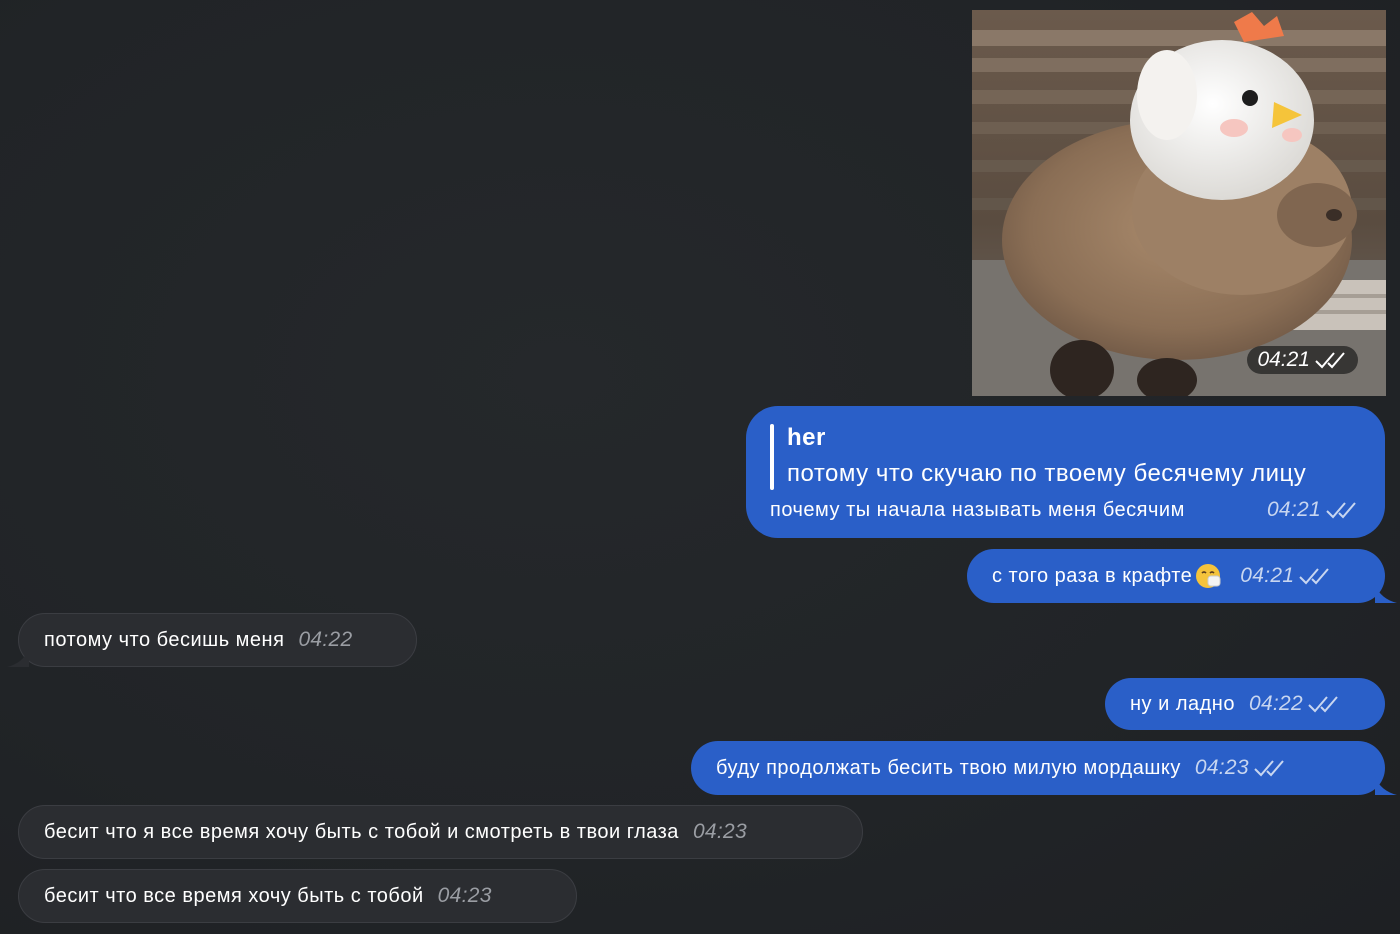  I want to click on outgoing-message: с того раза в крафте 04:21, so click(1182, 576).